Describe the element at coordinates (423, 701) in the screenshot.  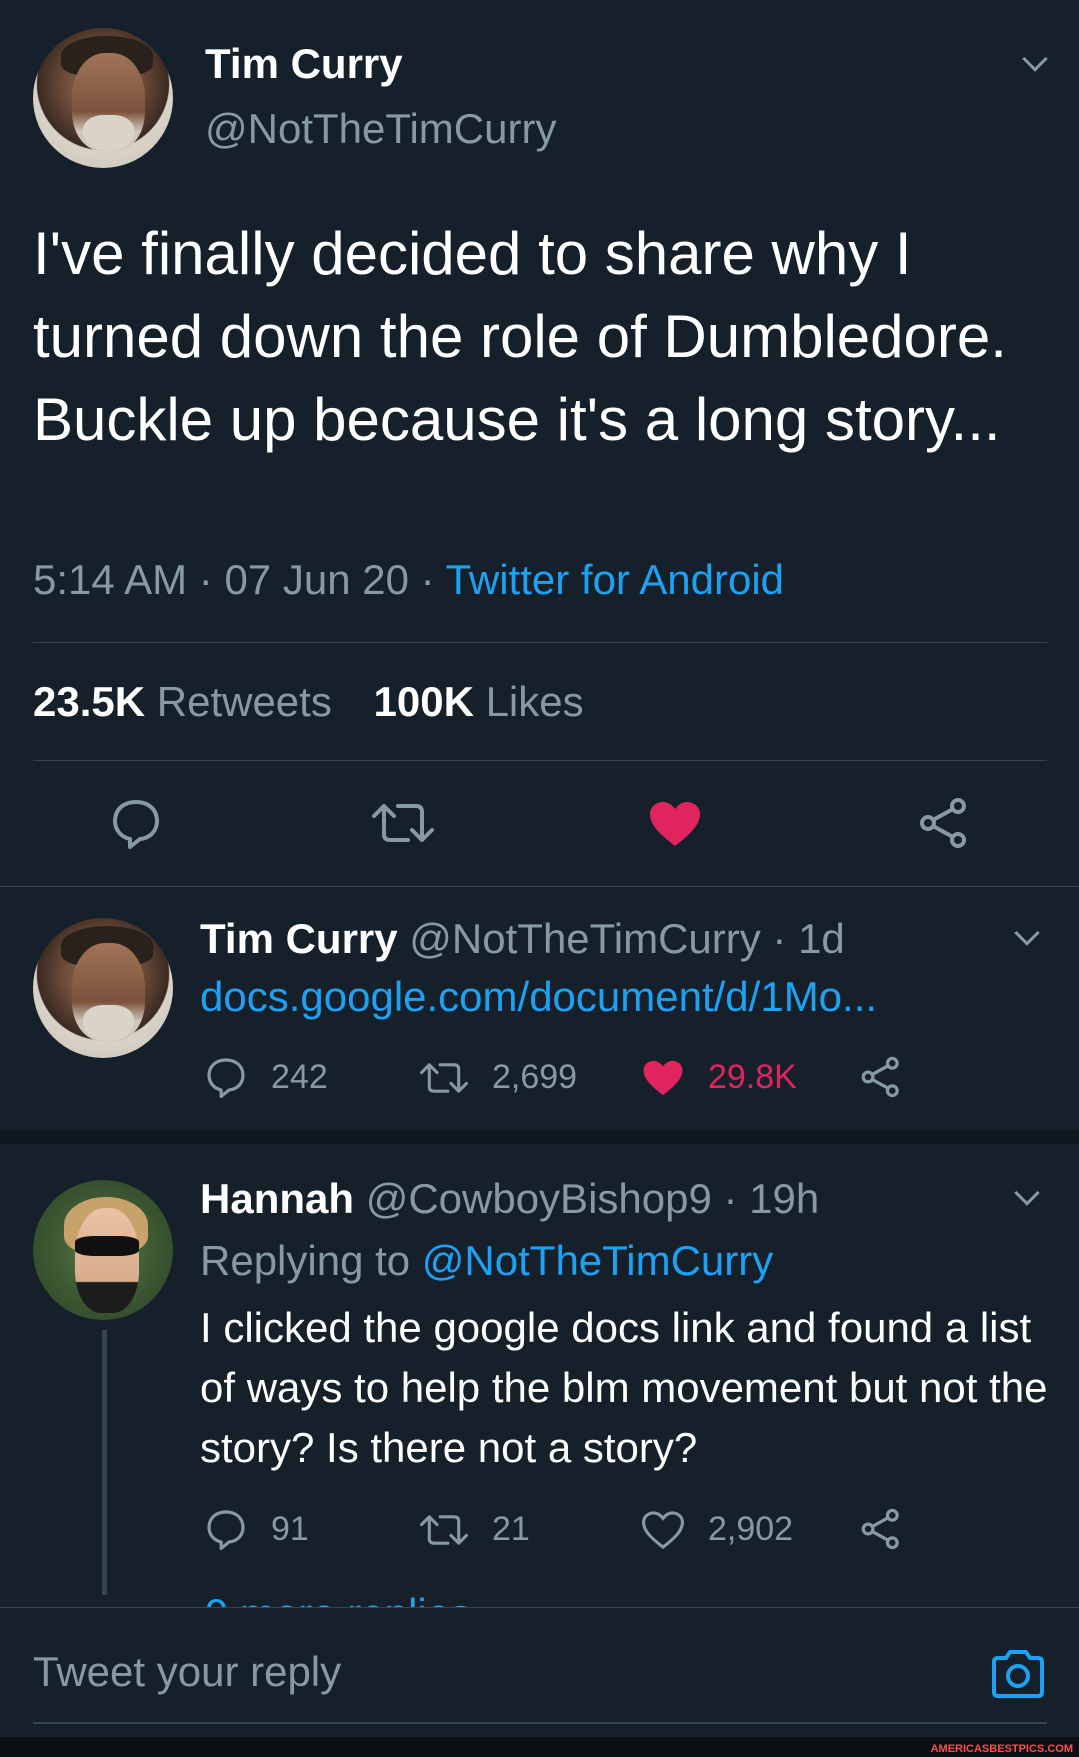
I see `likes-count: 100K` at that location.